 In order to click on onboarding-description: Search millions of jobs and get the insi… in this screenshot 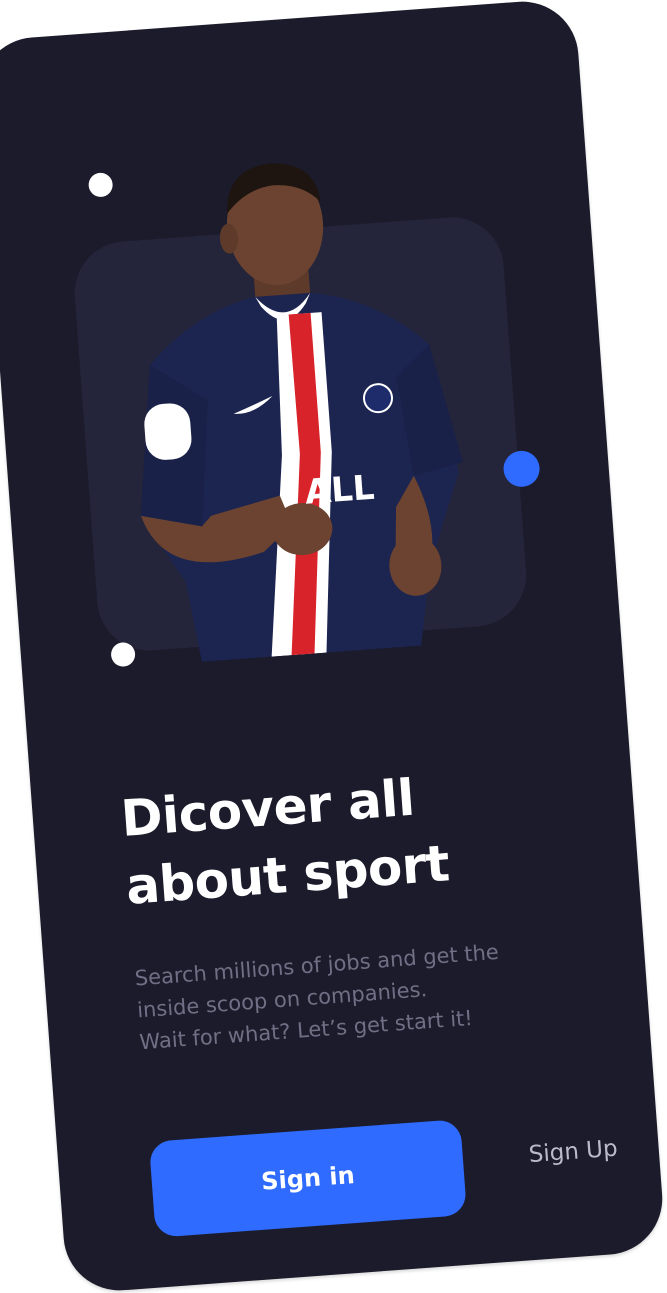, I will do `click(316, 997)`.